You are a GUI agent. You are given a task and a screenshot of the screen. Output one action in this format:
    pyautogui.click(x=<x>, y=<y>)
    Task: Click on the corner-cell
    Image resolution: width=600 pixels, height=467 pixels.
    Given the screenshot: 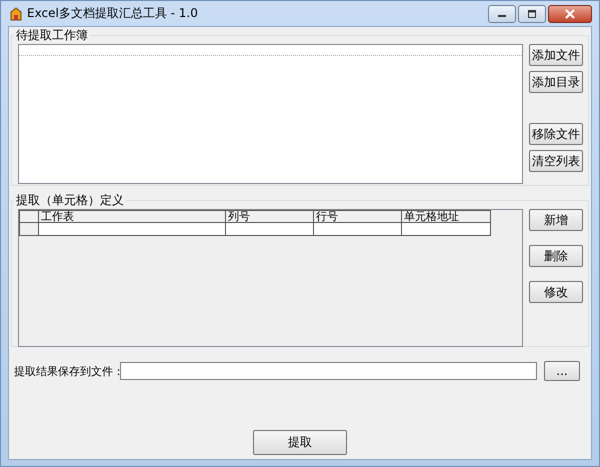 What is the action you would take?
    pyautogui.click(x=29, y=216)
    